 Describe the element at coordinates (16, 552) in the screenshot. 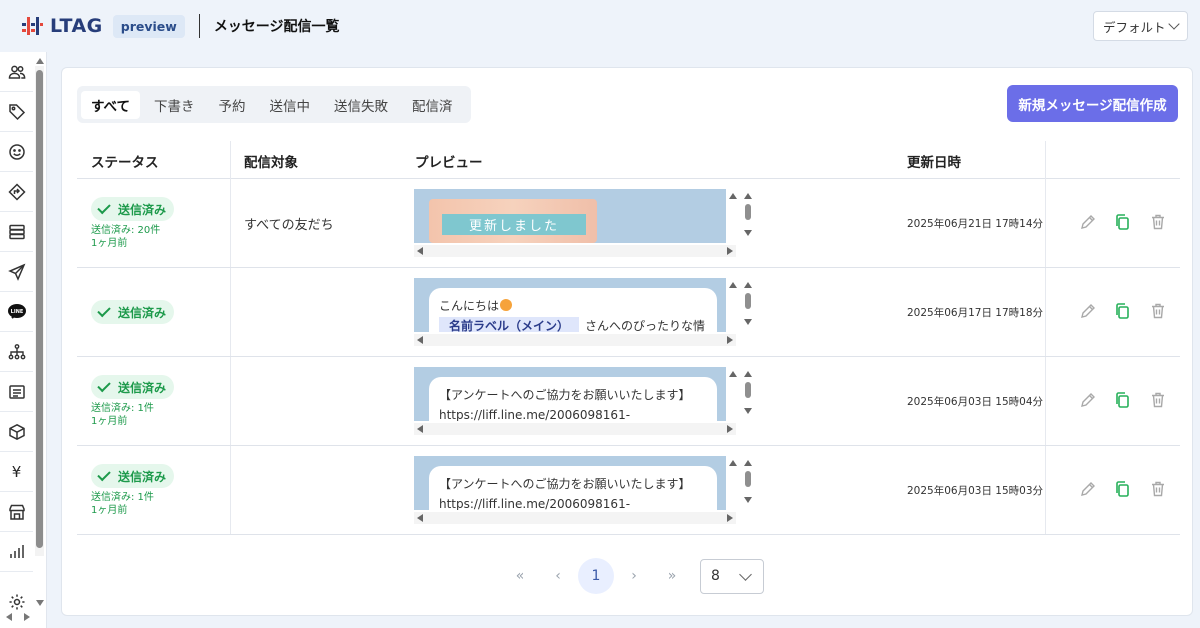

I see `sidebar-item-analytics` at that location.